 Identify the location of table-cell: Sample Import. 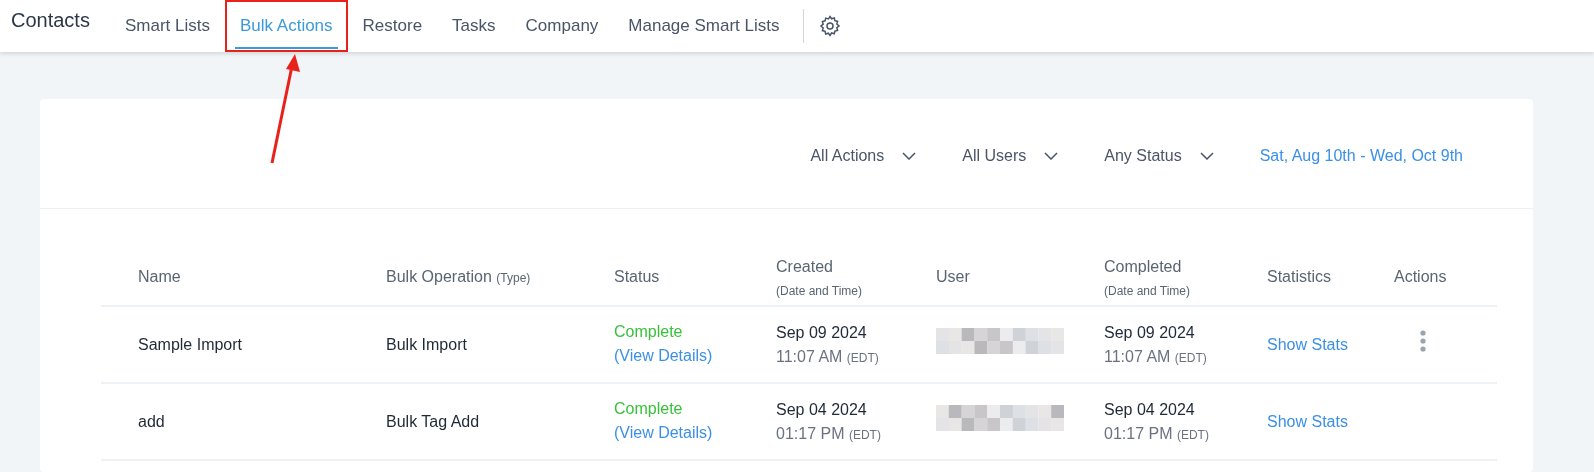
(190, 344).